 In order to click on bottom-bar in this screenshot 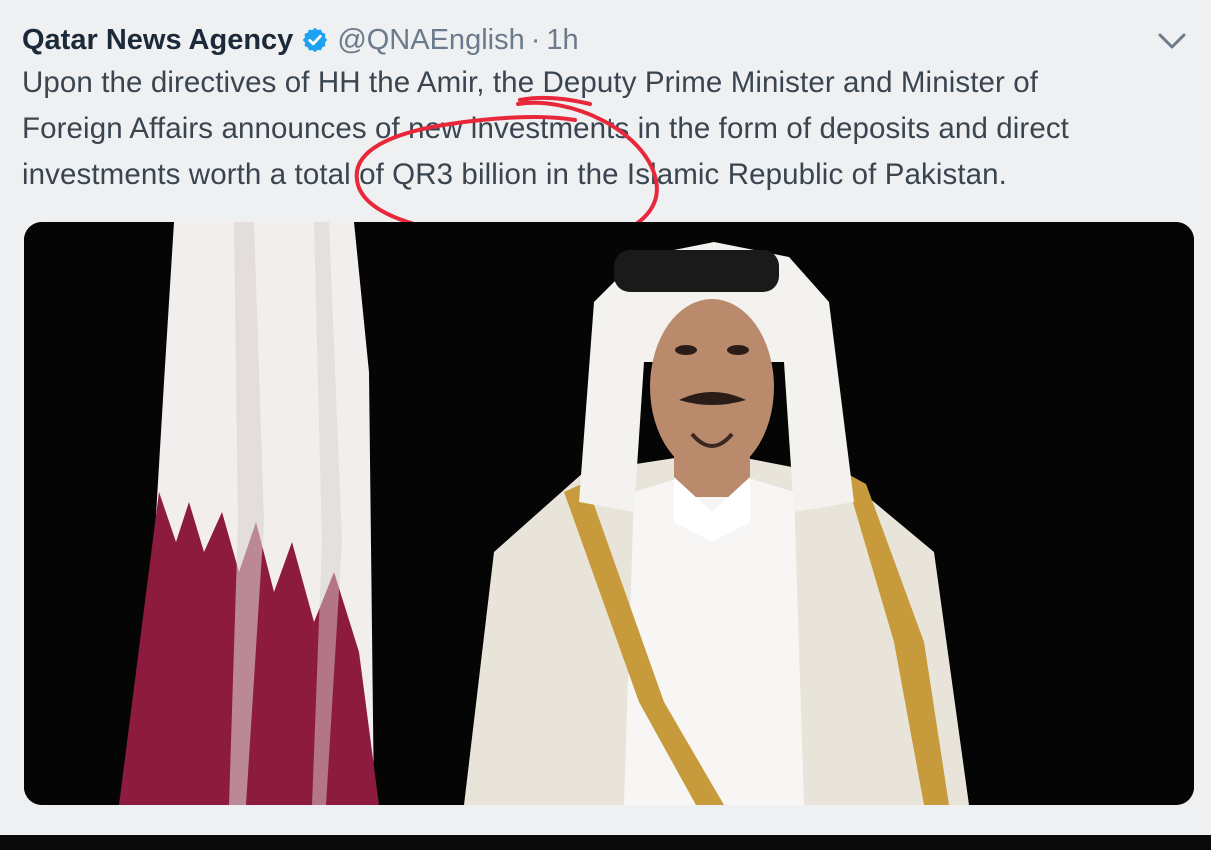, I will do `click(605, 842)`.